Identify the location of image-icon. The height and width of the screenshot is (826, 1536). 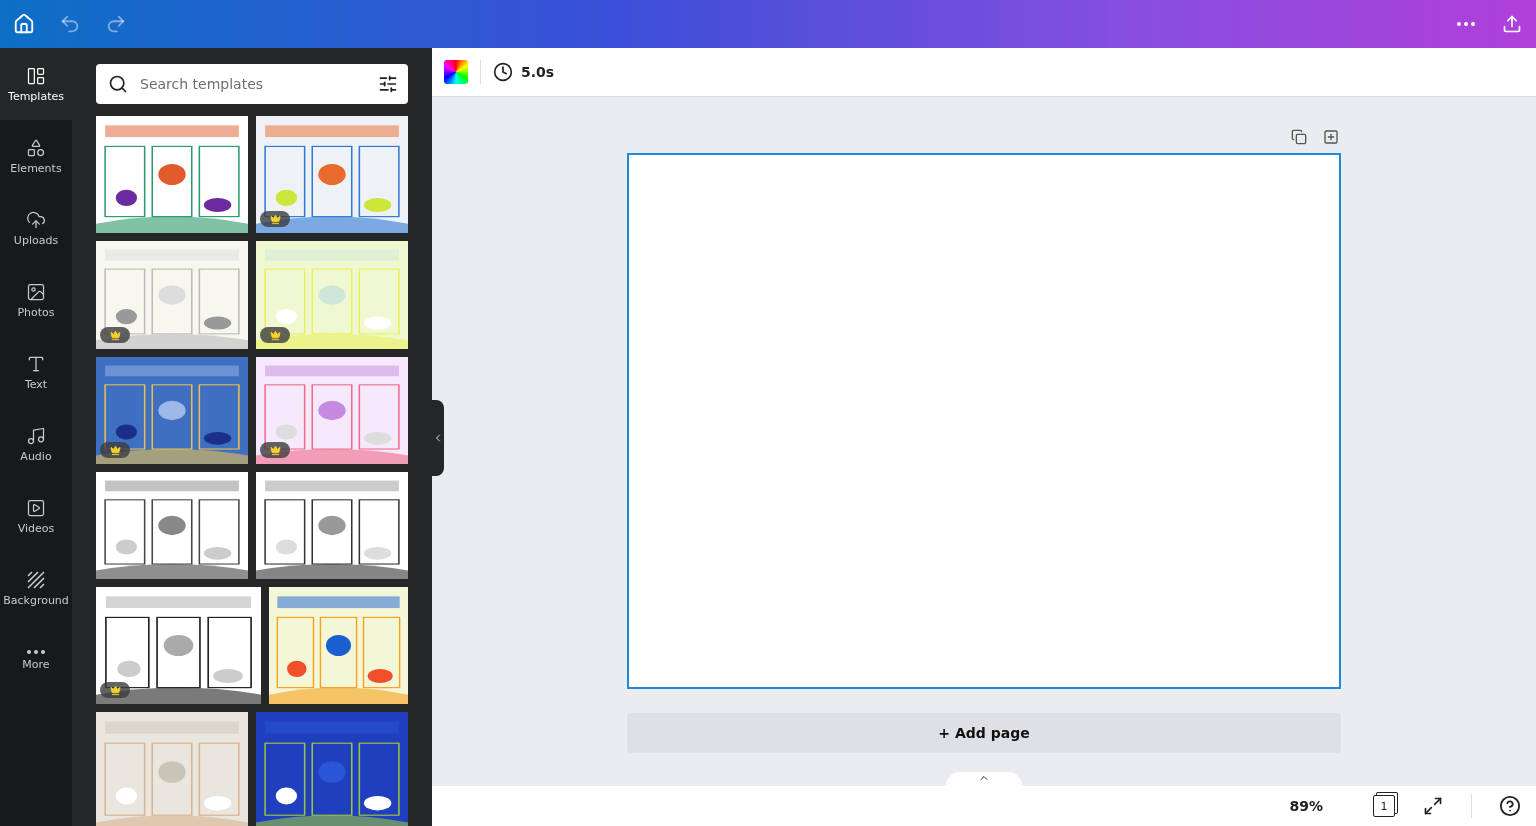
(36, 291).